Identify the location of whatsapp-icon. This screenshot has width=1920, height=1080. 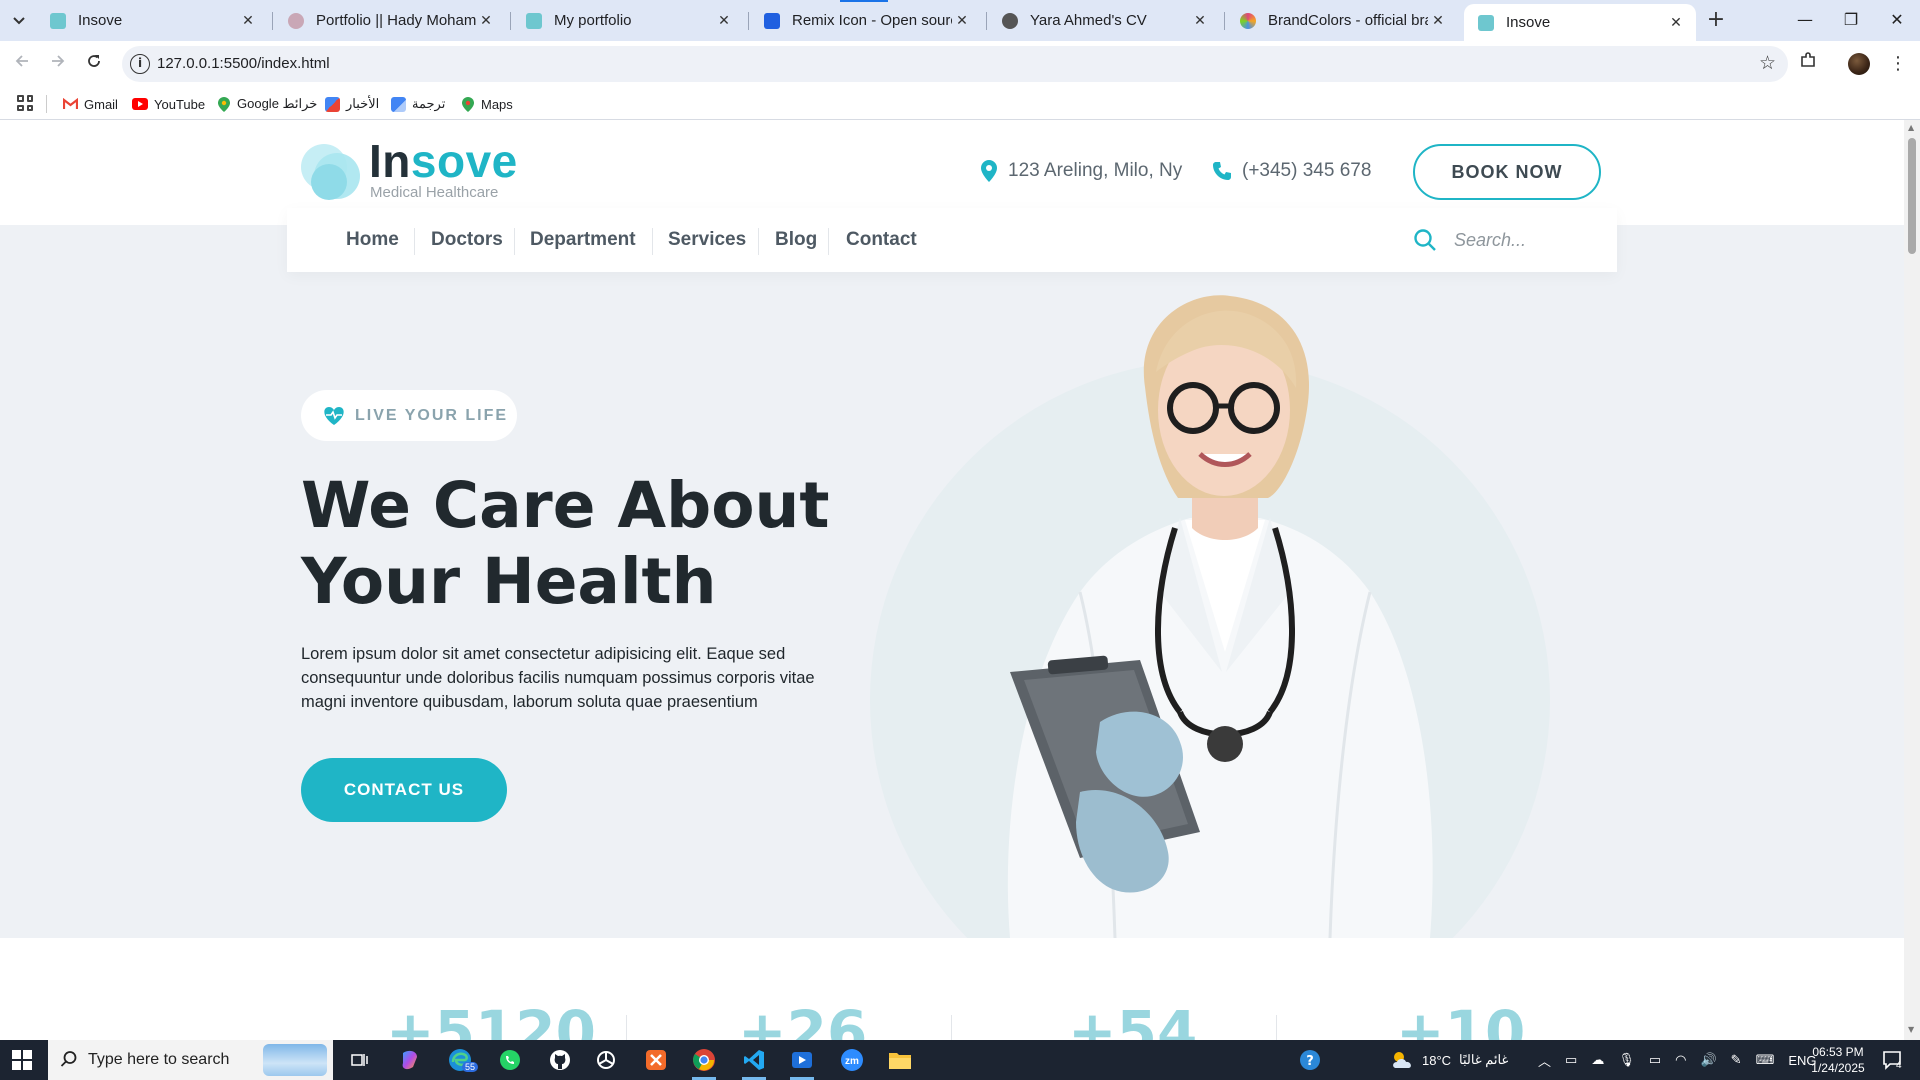
(510, 1060).